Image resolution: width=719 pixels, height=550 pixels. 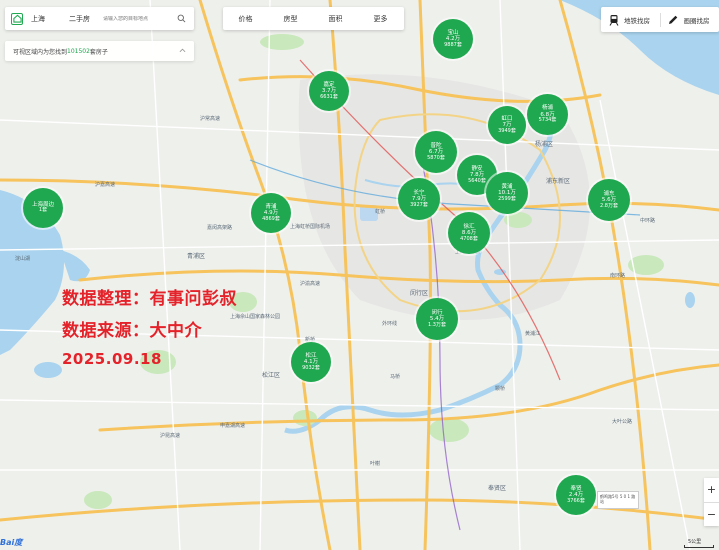 What do you see at coordinates (437, 324) in the screenshot?
I see `district-count: 1.3万套` at bounding box center [437, 324].